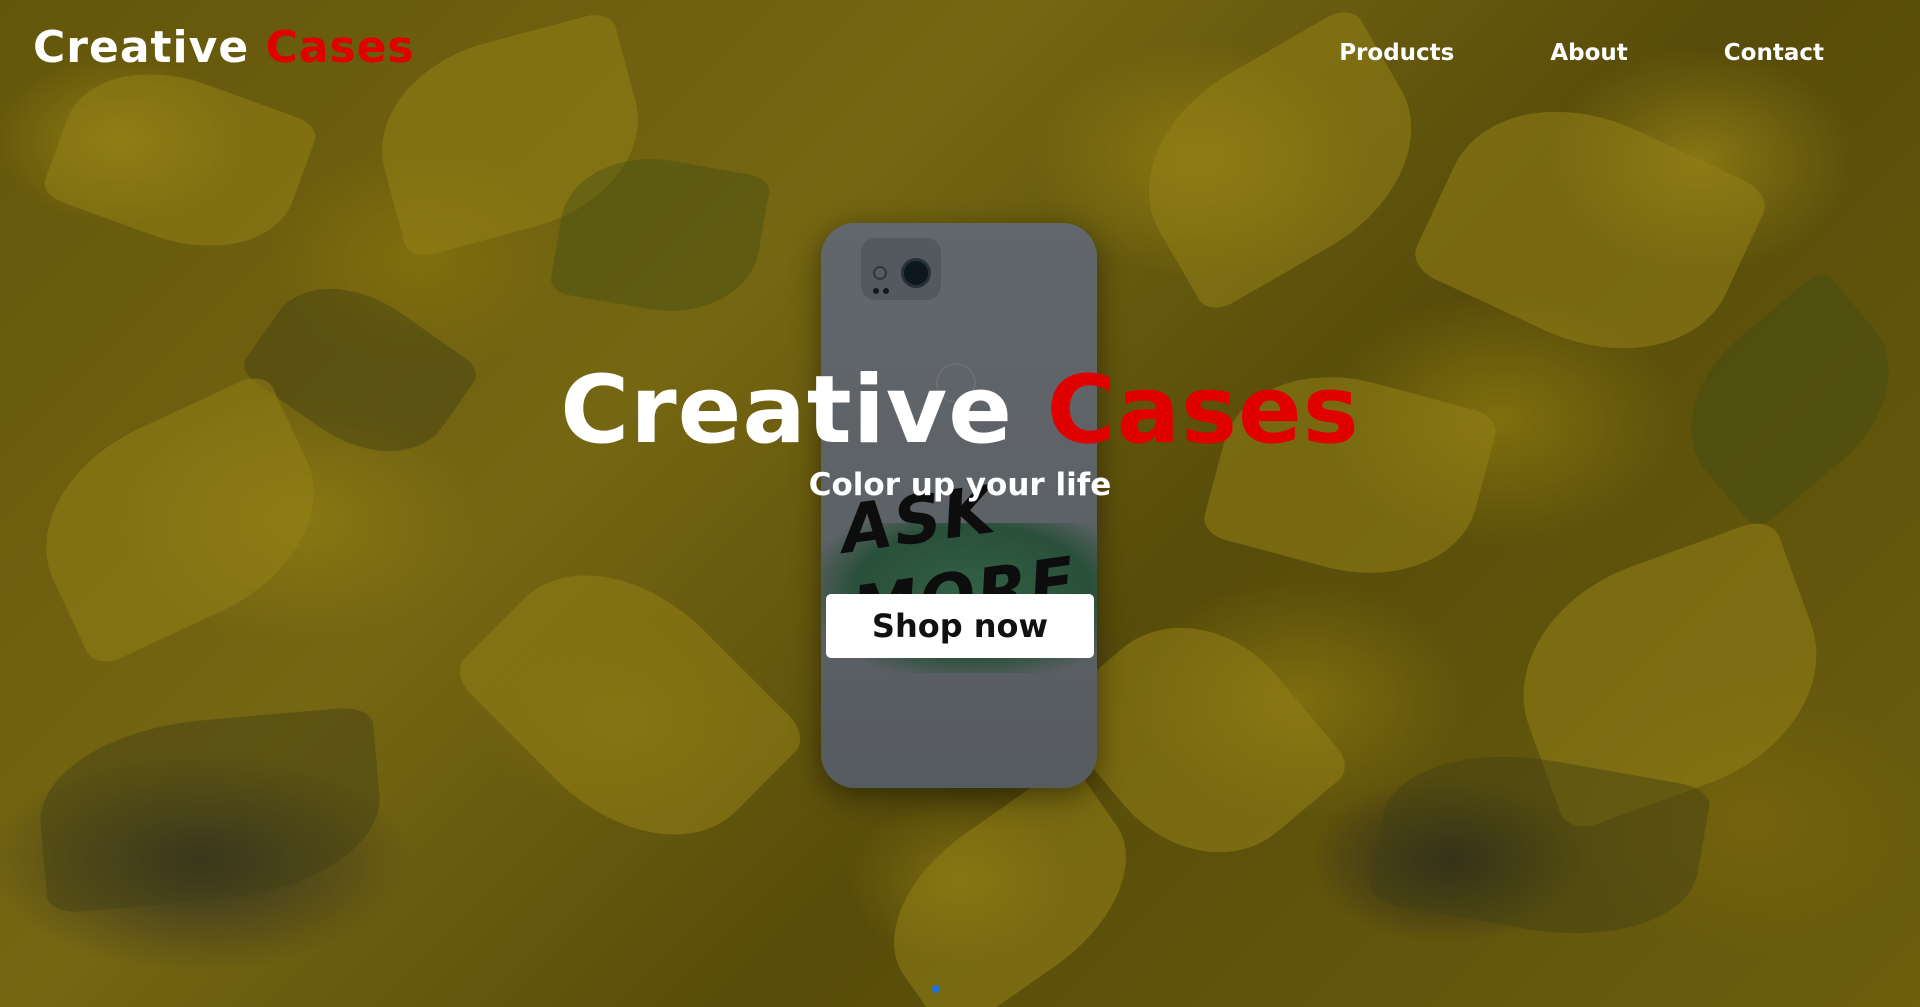  What do you see at coordinates (960, 485) in the screenshot?
I see `hero-tagline: Color up your life` at bounding box center [960, 485].